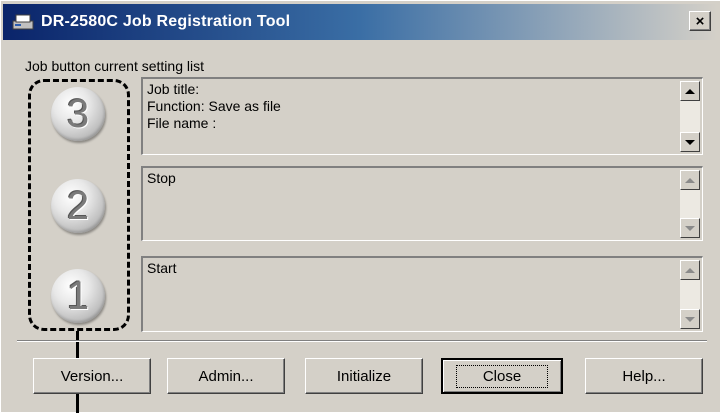  I want to click on job-1-settings-text: Start, so click(162, 268).